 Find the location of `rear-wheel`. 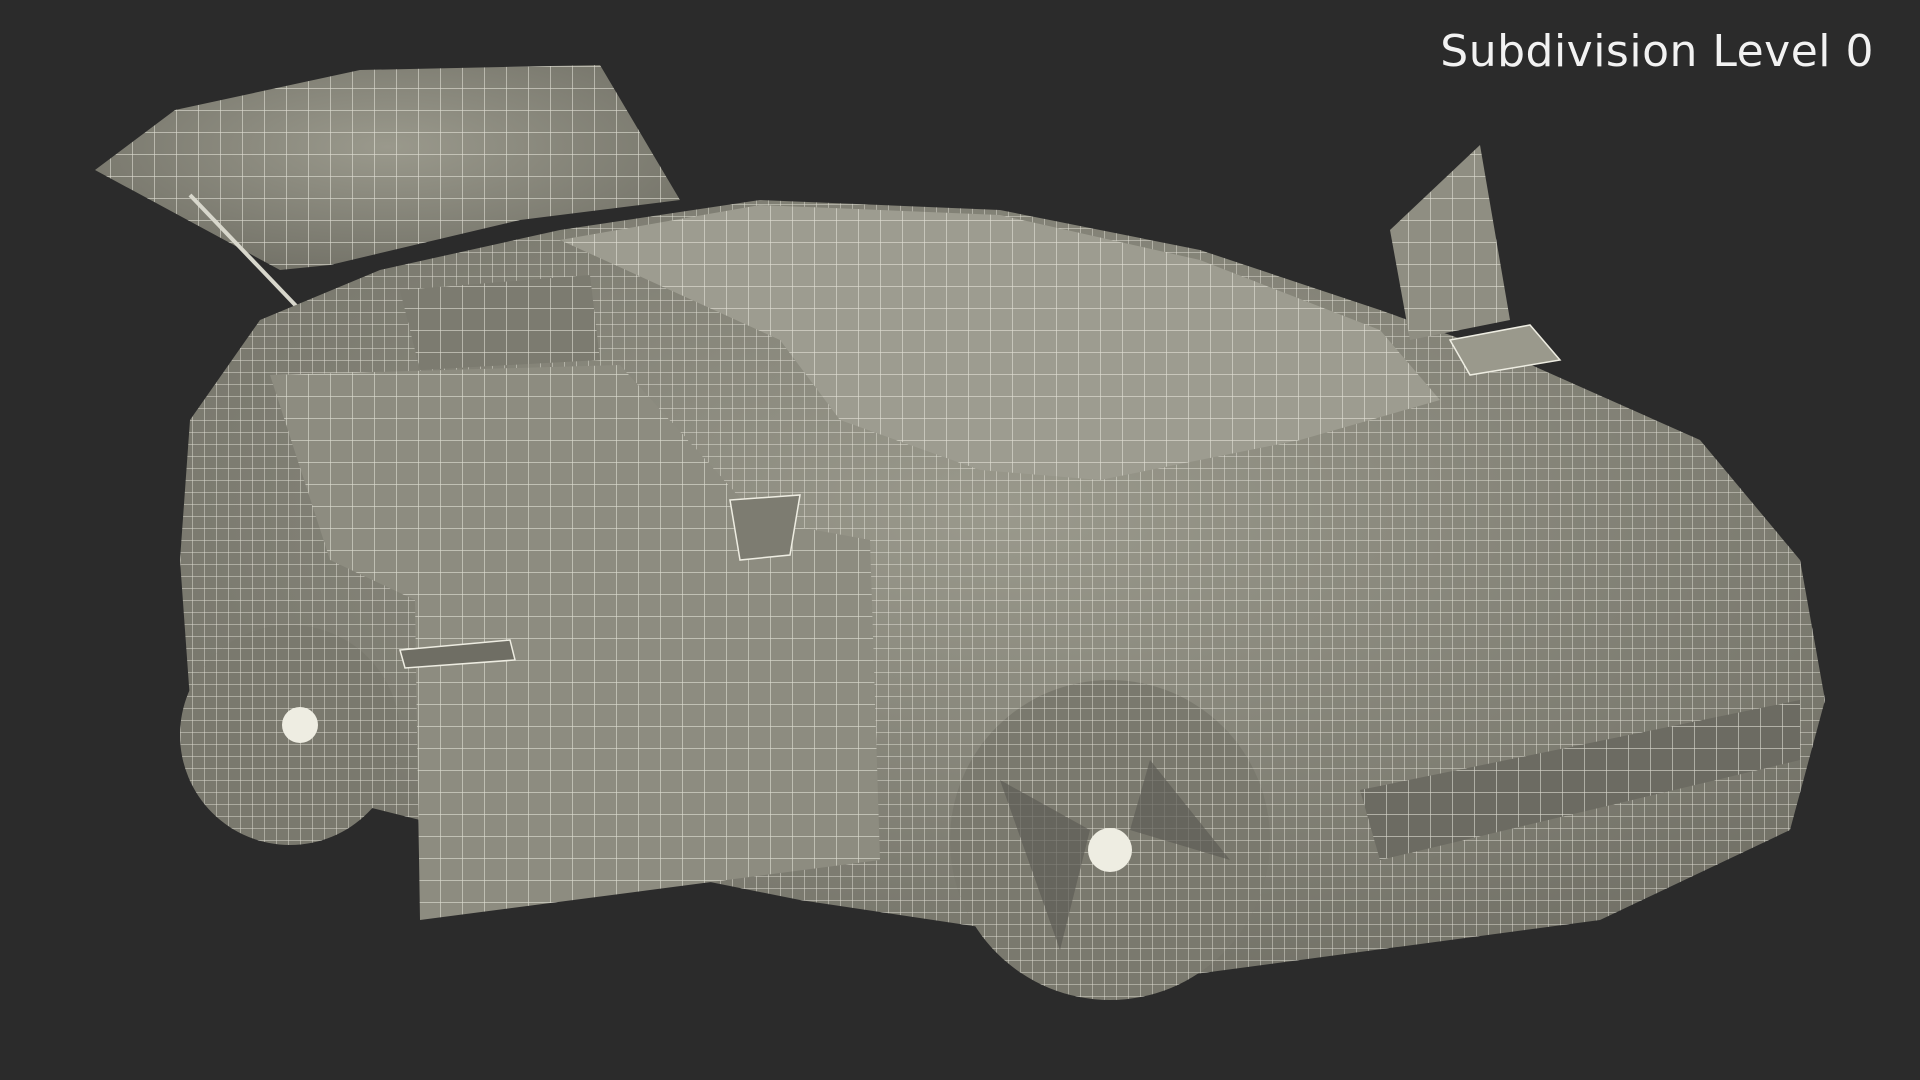

rear-wheel is located at coordinates (290, 735).